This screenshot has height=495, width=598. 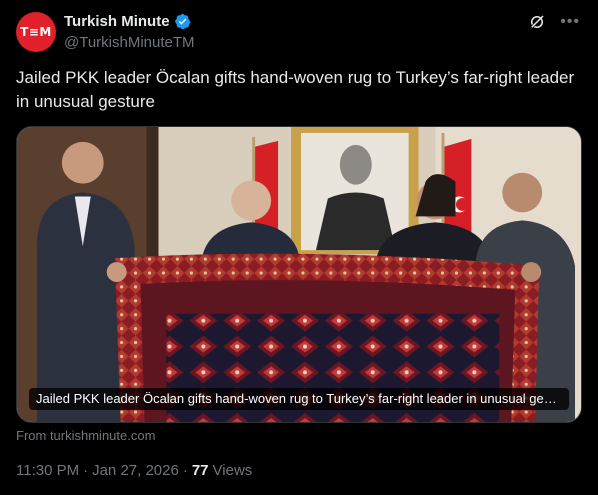 I want to click on views-label: Views, so click(x=232, y=470).